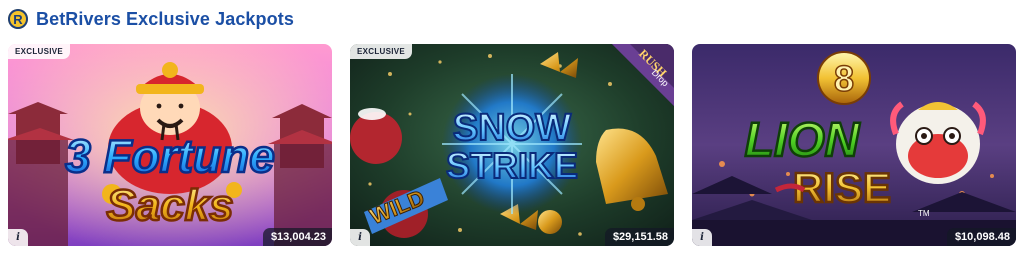 This screenshot has width=1024, height=254. I want to click on game-title-line2: Sacks, so click(169, 205).